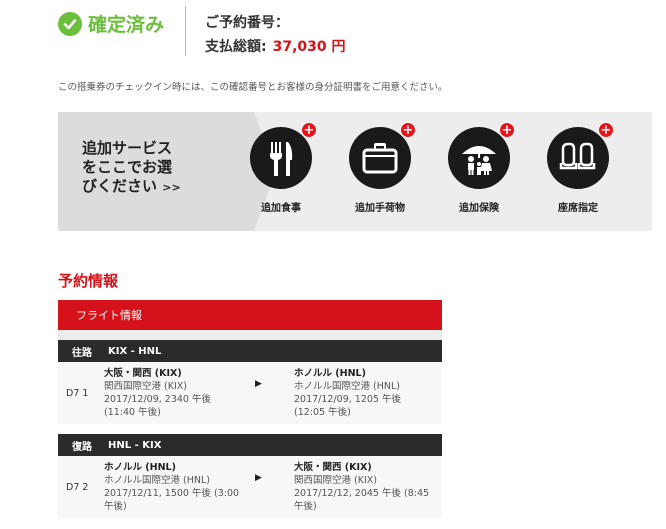  What do you see at coordinates (347, 386) in the screenshot?
I see `arrival-airport: ホノルル国際空港 (HNL)` at bounding box center [347, 386].